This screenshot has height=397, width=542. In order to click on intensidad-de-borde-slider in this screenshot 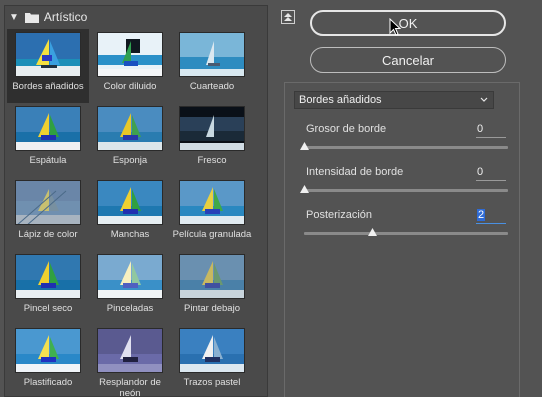, I will do `click(406, 190)`.